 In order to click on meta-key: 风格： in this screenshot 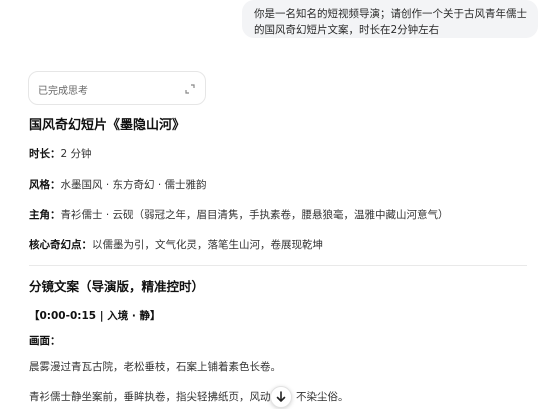, I will do `click(45, 185)`.